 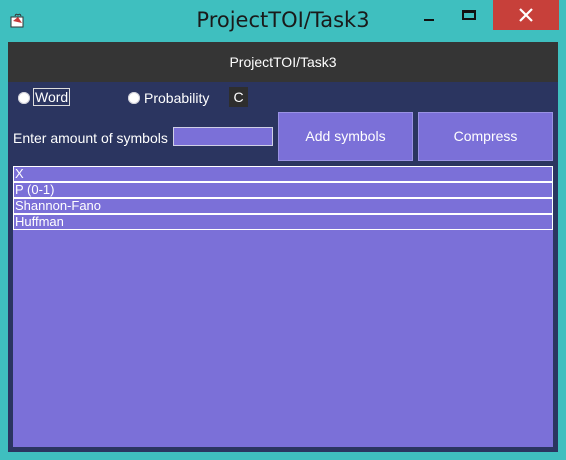 I want to click on table-row-x: X, so click(x=283, y=174).